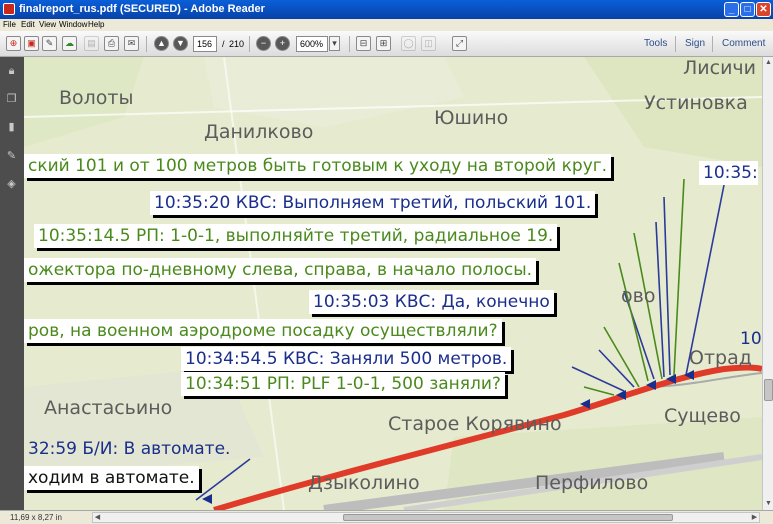  What do you see at coordinates (696, 103) in the screenshot?
I see `map-place-label: Устиновка` at bounding box center [696, 103].